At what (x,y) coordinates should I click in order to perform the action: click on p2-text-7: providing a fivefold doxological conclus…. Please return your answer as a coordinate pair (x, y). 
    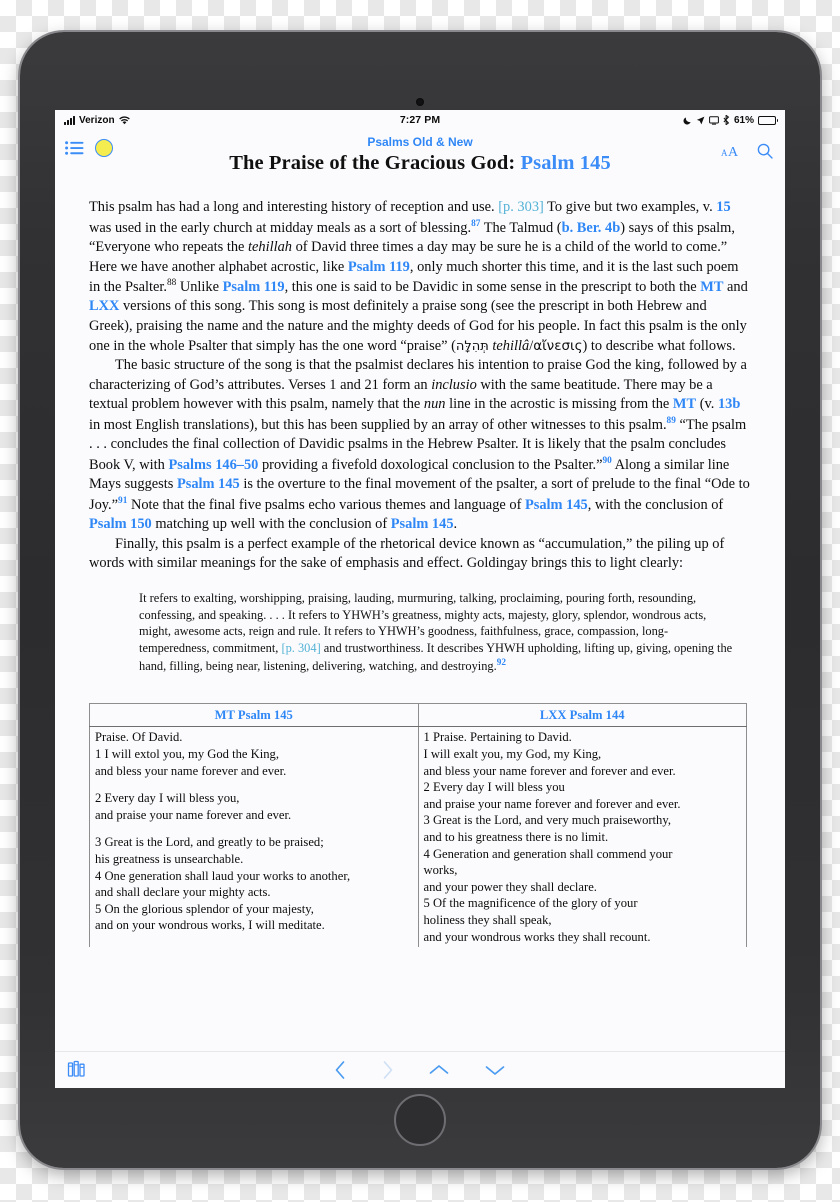
    Looking at the image, I should click on (430, 464).